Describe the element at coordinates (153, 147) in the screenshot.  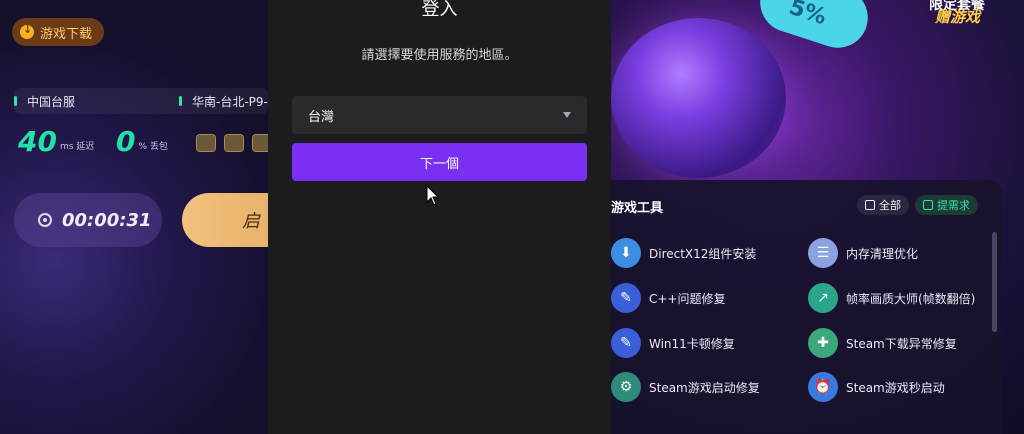
I see `loss-unit: % 丢包` at that location.